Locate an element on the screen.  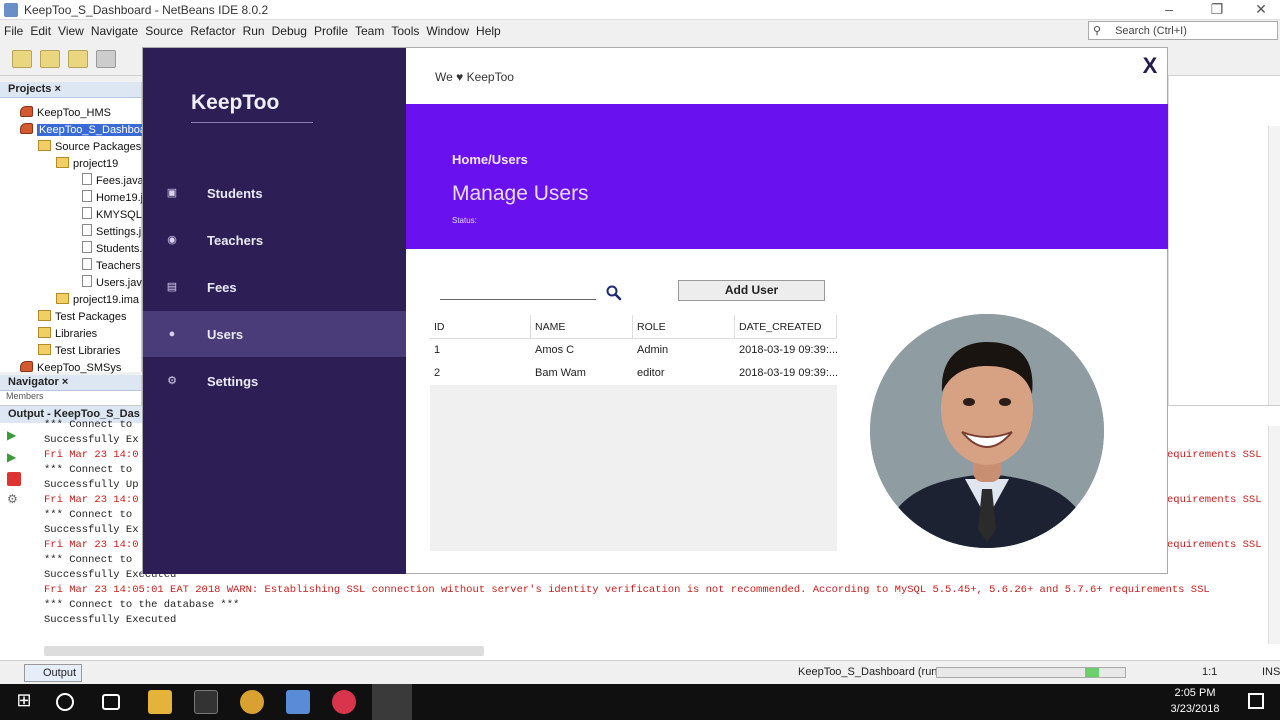
navigator-members: Members is located at coordinates (70, 396).